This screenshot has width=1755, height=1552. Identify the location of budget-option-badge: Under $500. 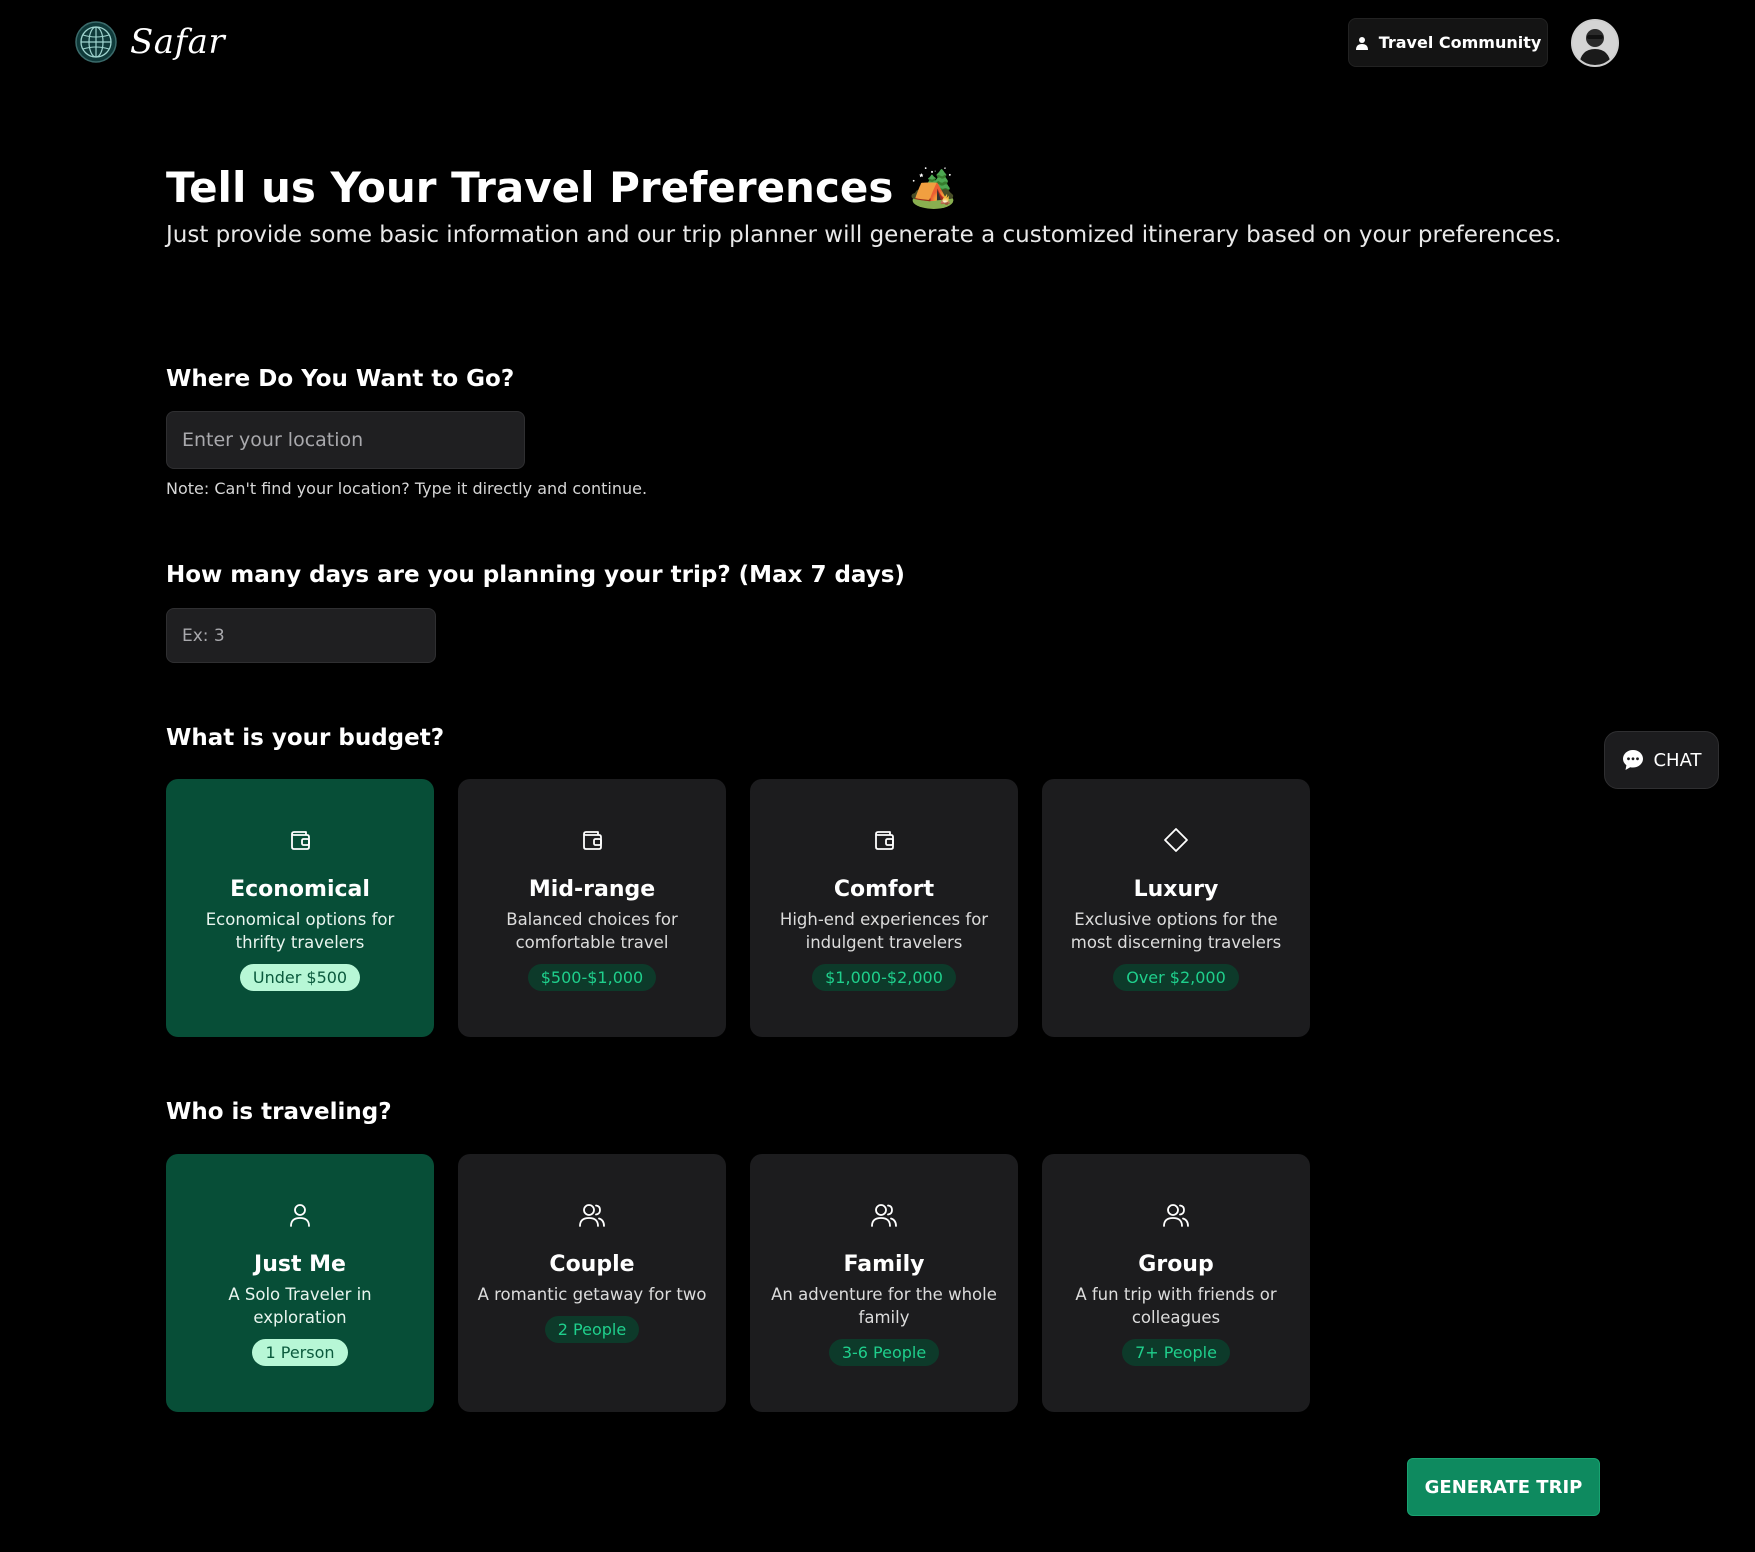
(300, 977).